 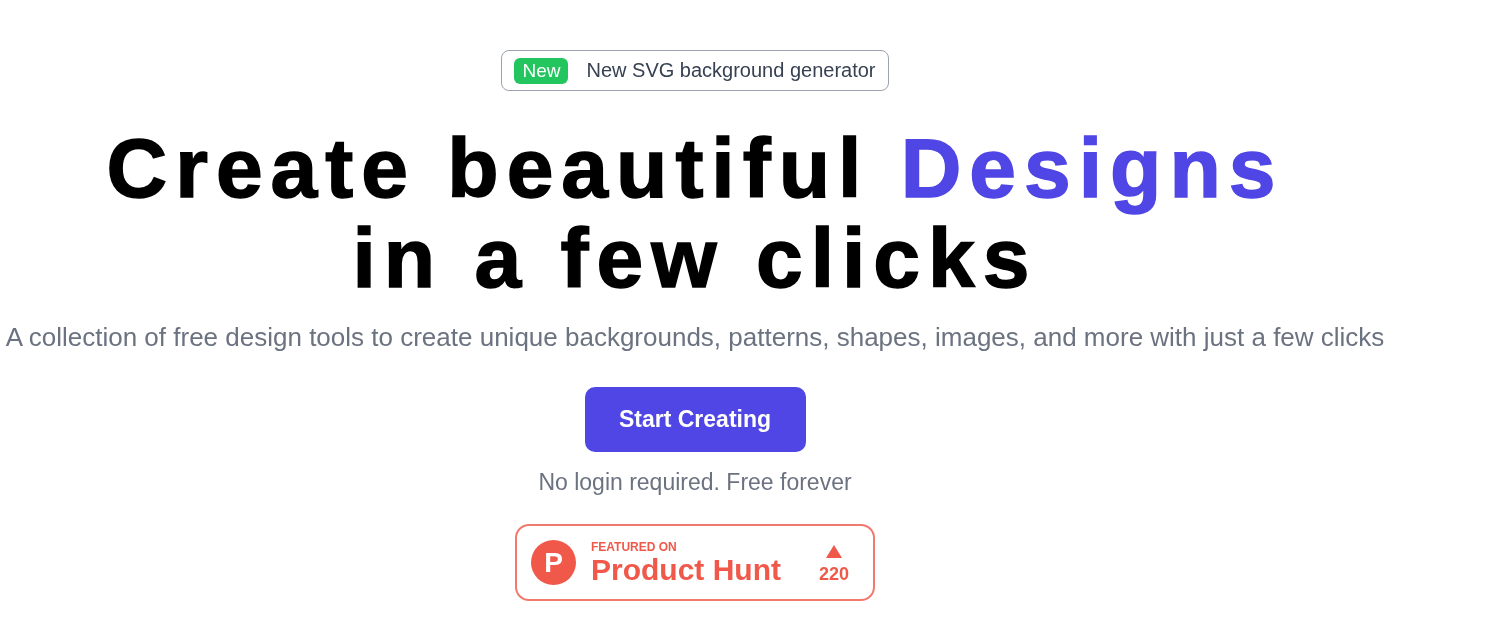 I want to click on announcement-link: New New SVG background generator, so click(x=695, y=70).